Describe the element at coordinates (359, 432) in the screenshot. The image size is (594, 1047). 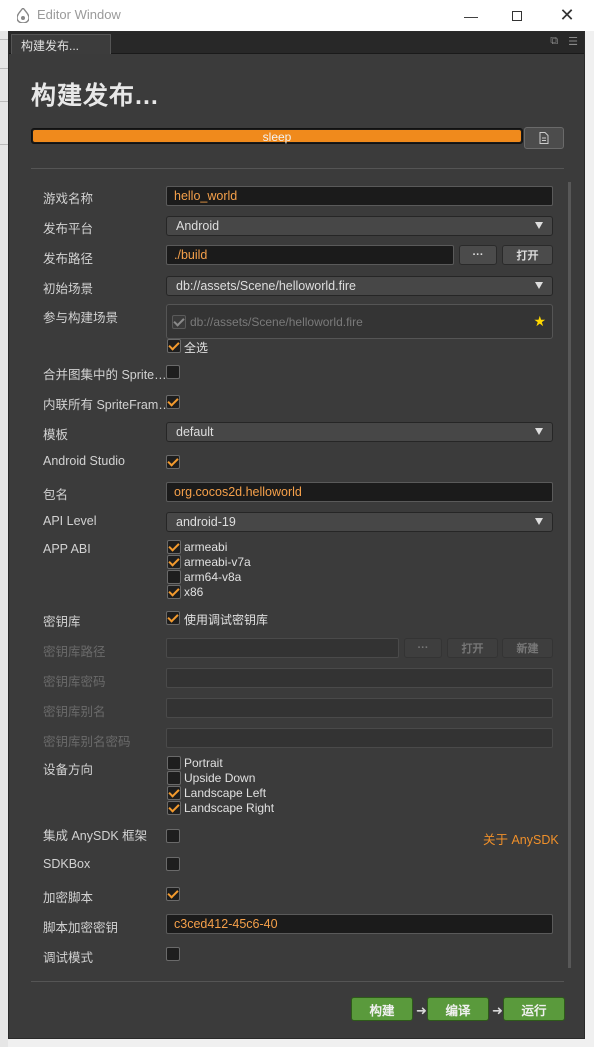
I see `template-select: default` at that location.